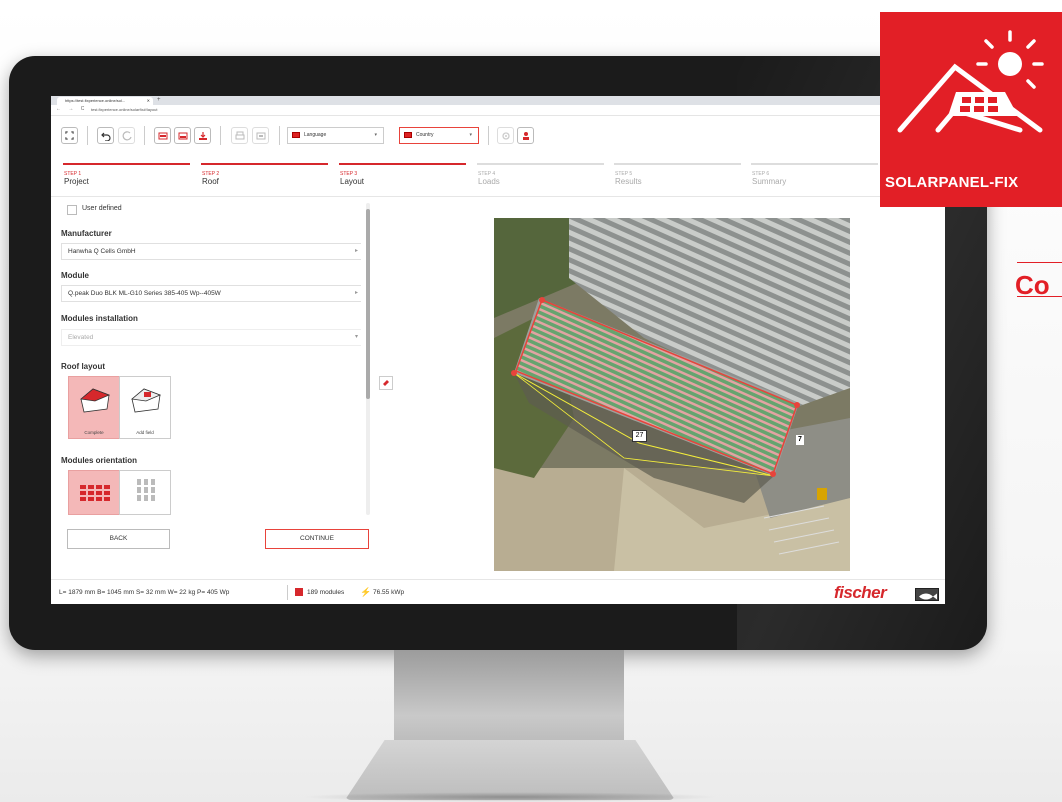  Describe the element at coordinates (145, 432) in the screenshot. I see `tile-label: Add field` at that location.